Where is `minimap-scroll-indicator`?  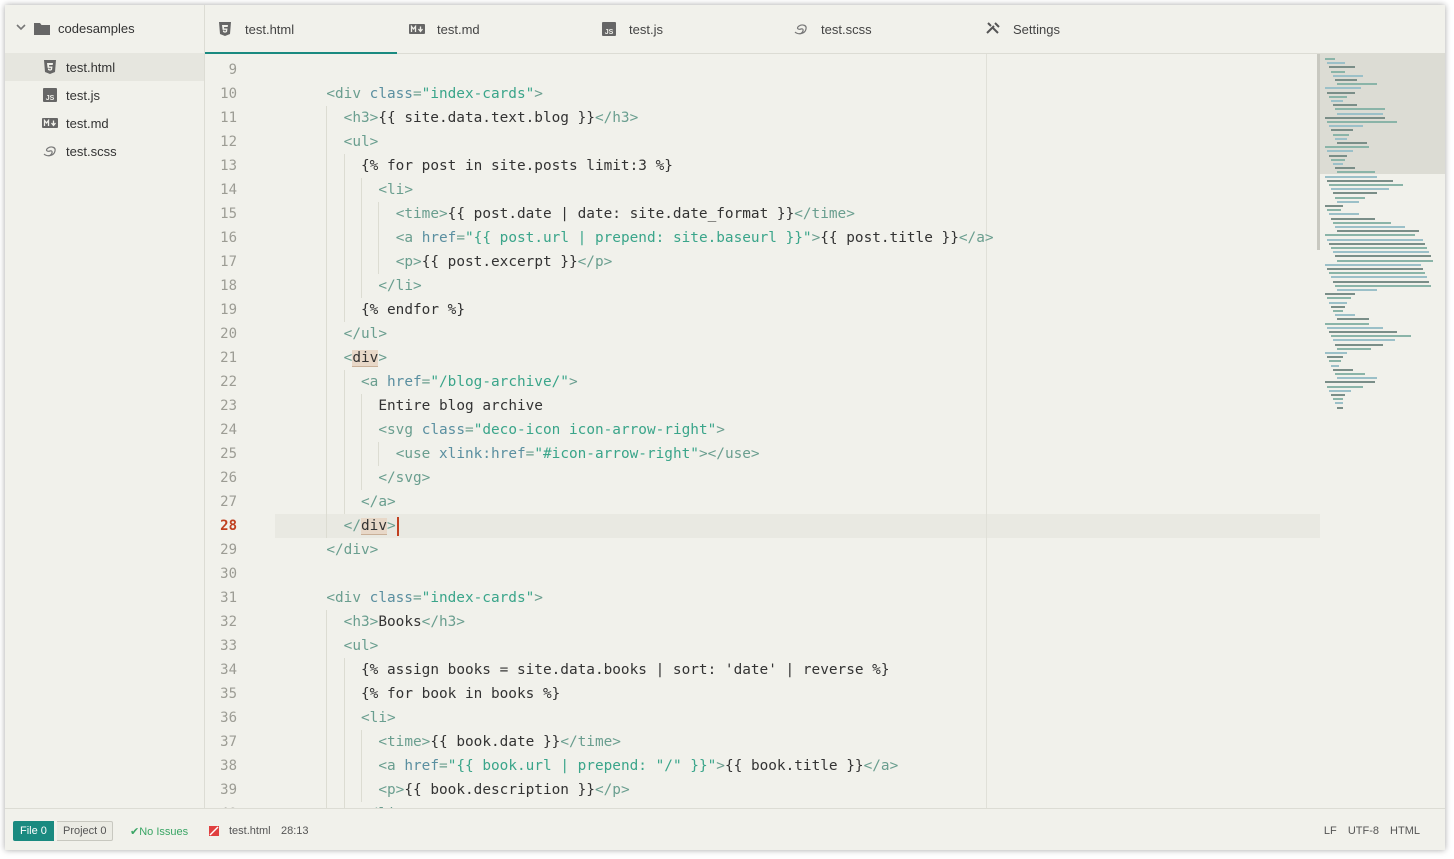
minimap-scroll-indicator is located at coordinates (1318, 152).